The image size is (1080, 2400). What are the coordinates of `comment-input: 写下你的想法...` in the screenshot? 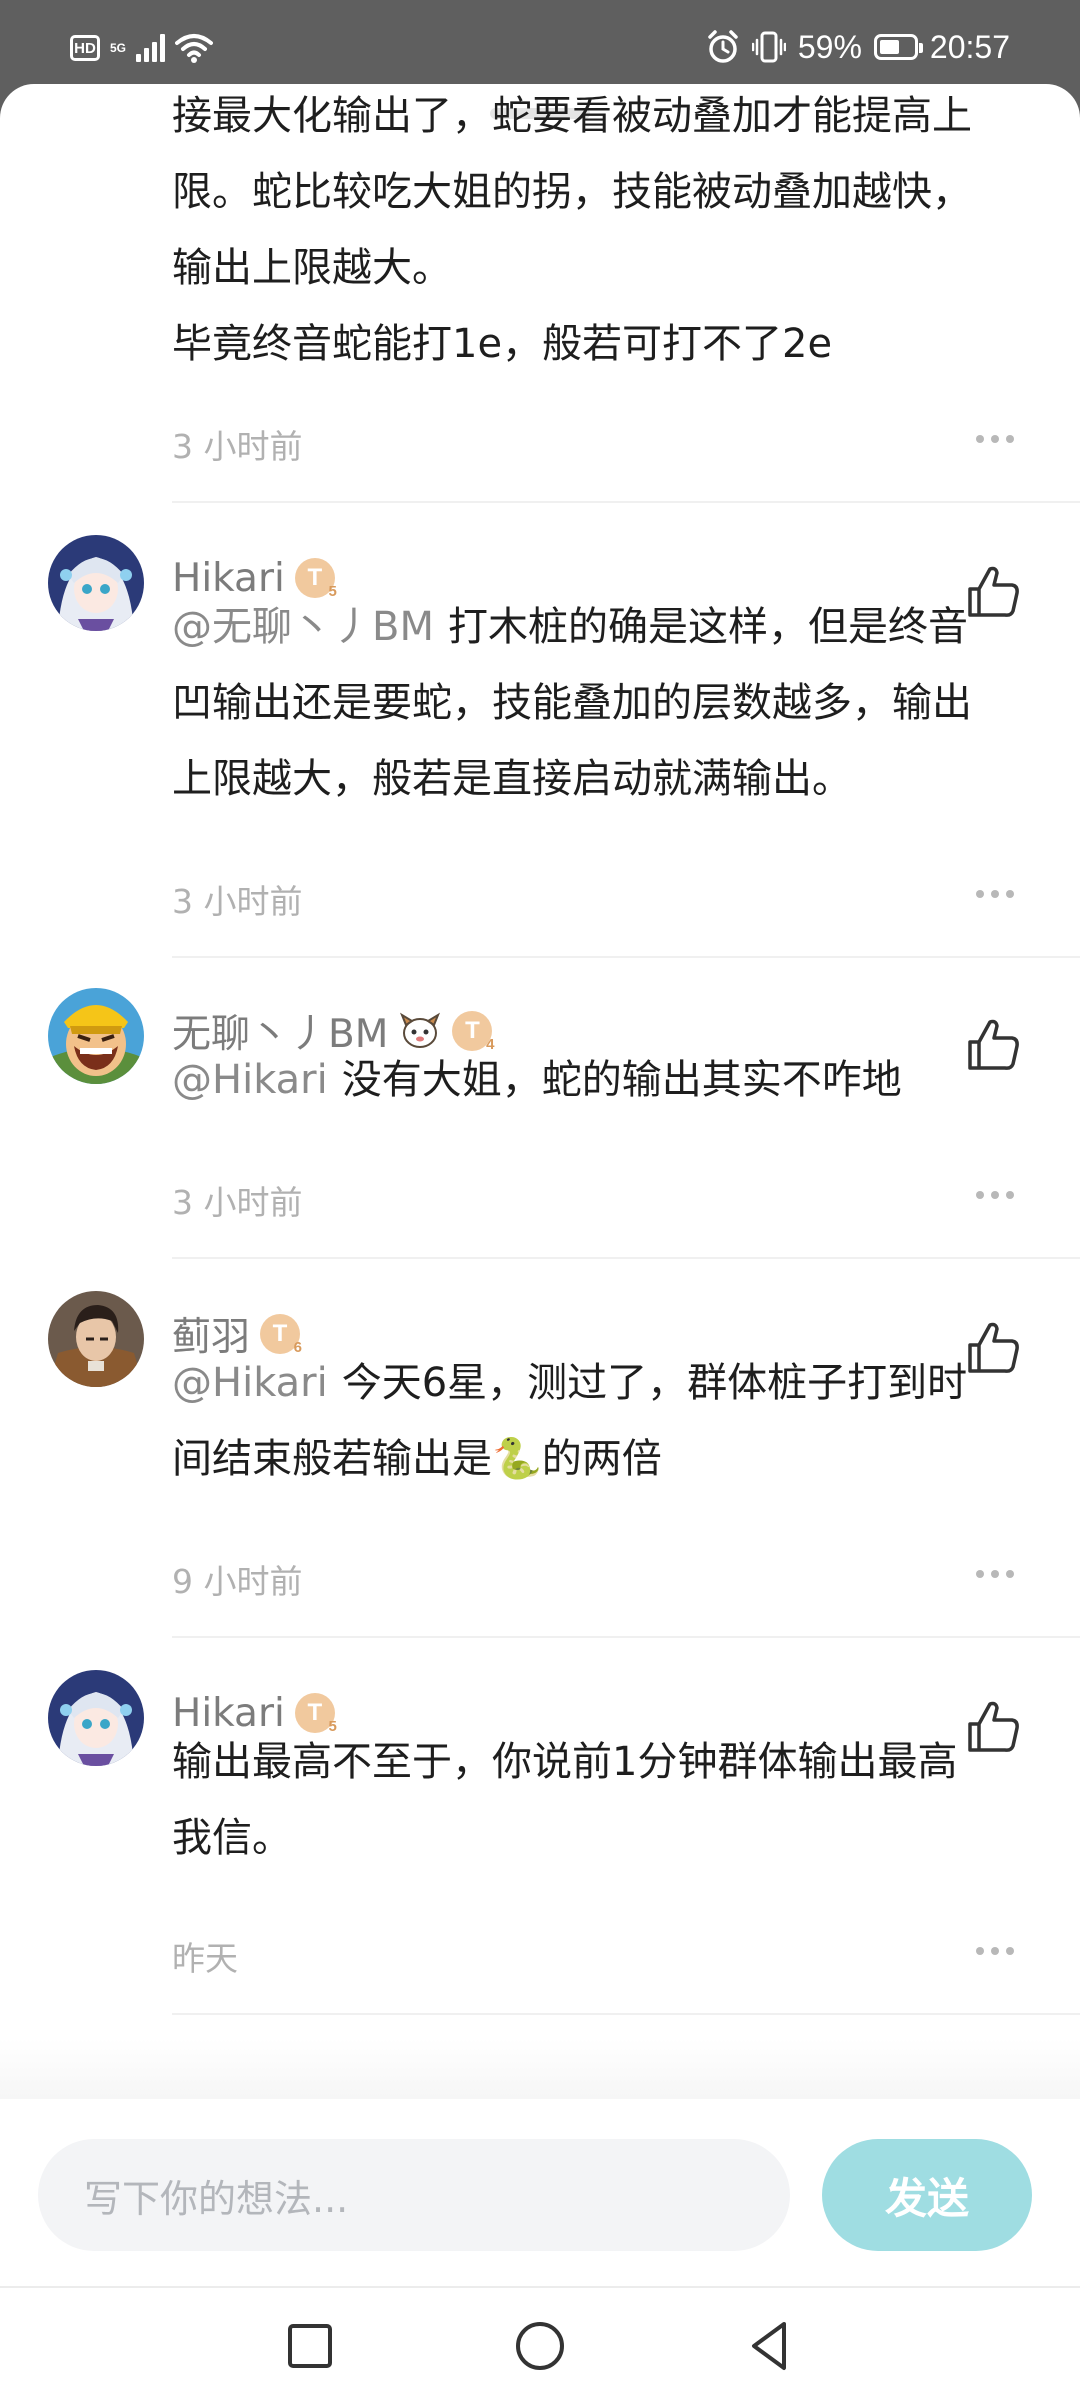 It's located at (414, 2195).